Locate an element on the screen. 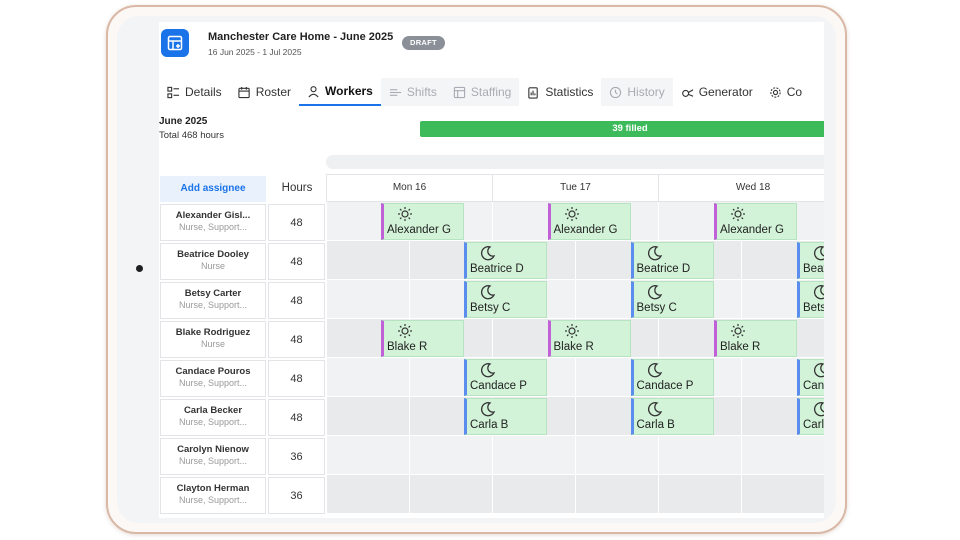 This screenshot has height=540, width=960. day-header: Wed 18 is located at coordinates (741, 188).